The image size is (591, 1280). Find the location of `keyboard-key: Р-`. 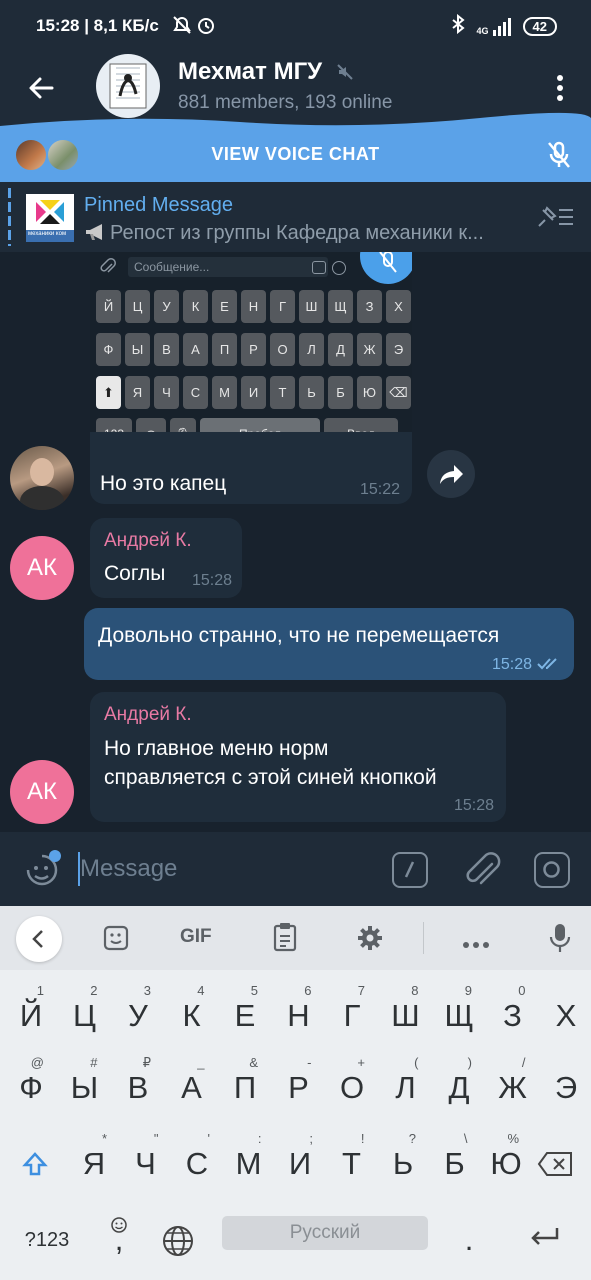

keyboard-key: Р- is located at coordinates (299, 1088).